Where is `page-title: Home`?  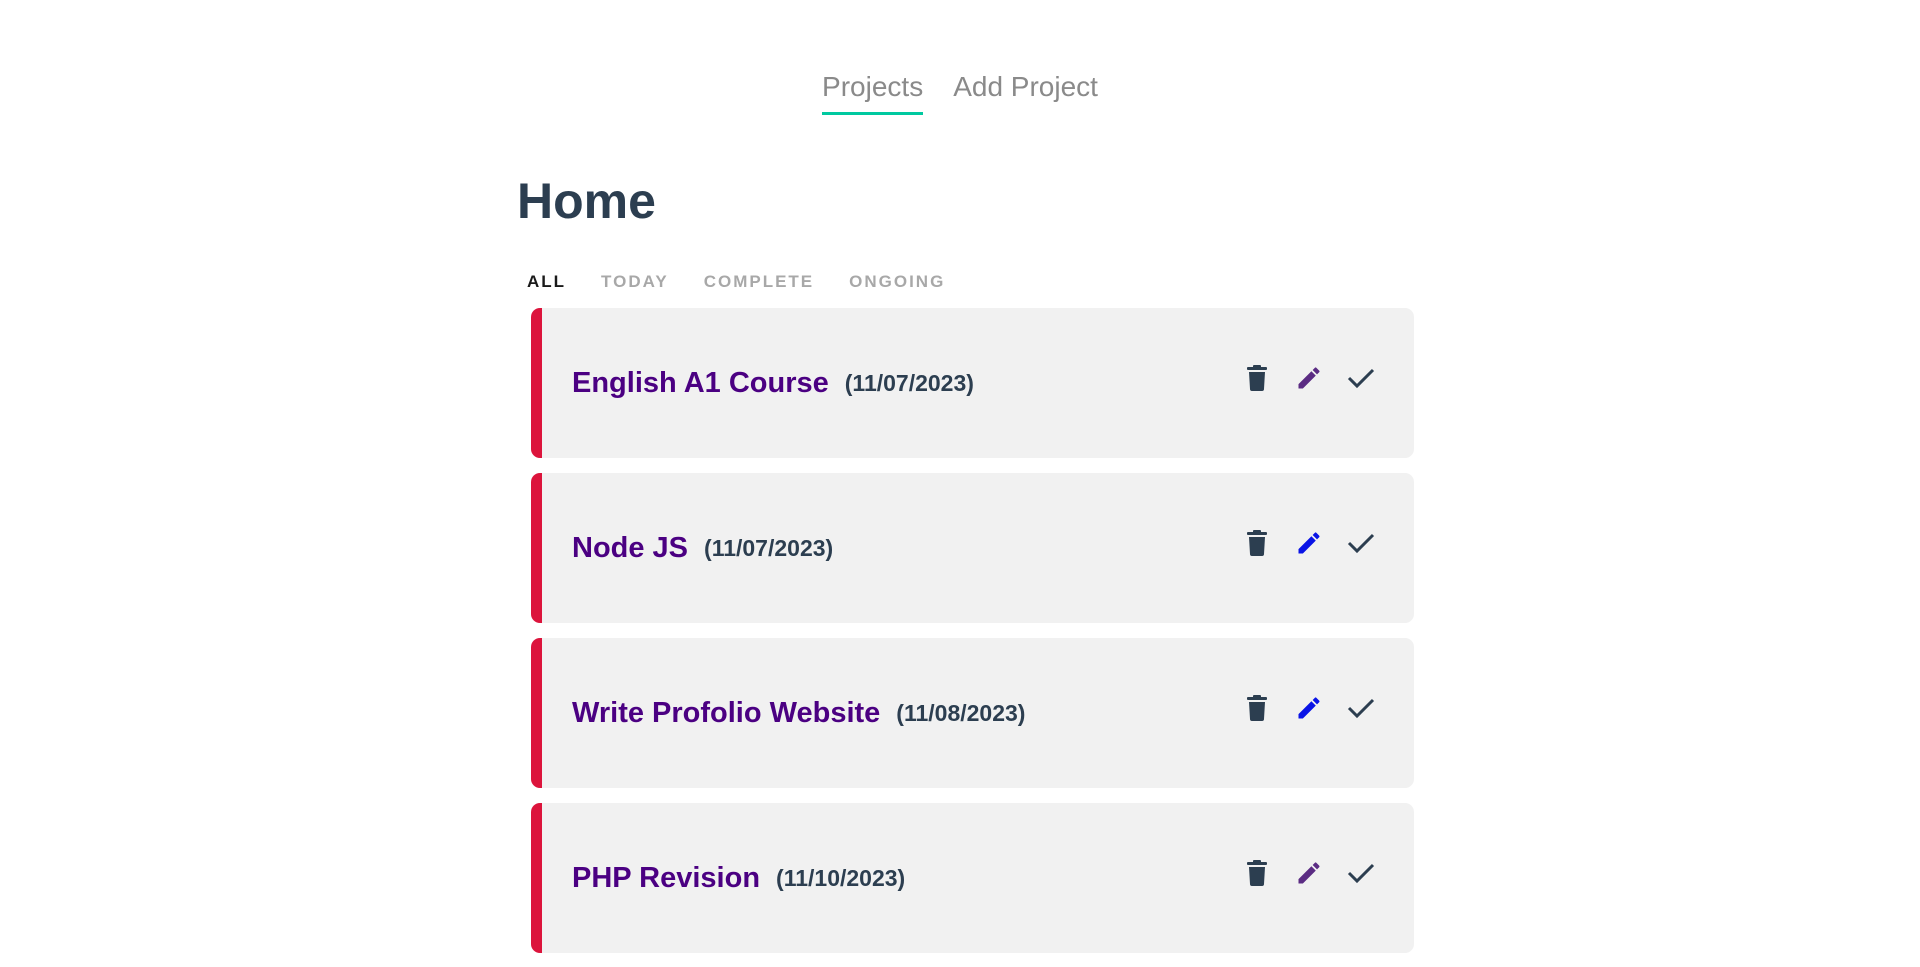 page-title: Home is located at coordinates (586, 201).